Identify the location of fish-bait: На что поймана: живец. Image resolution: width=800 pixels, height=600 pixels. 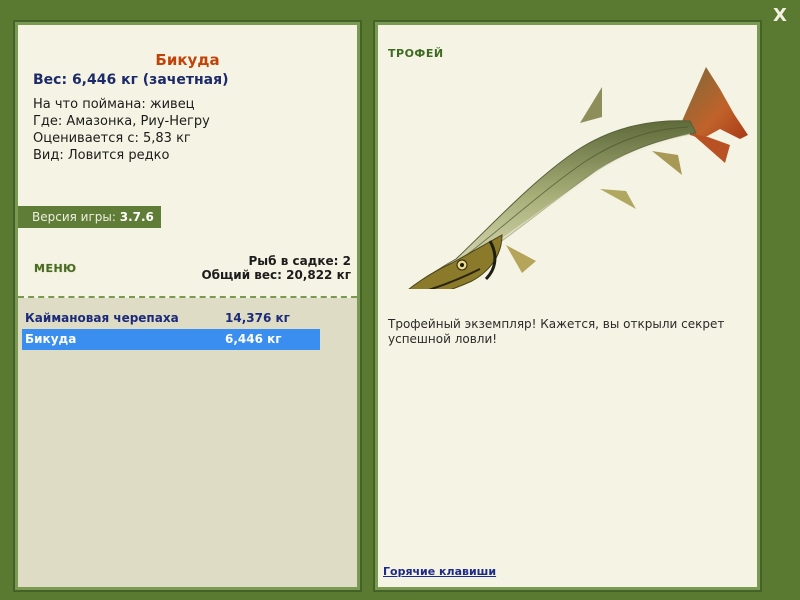
(114, 104).